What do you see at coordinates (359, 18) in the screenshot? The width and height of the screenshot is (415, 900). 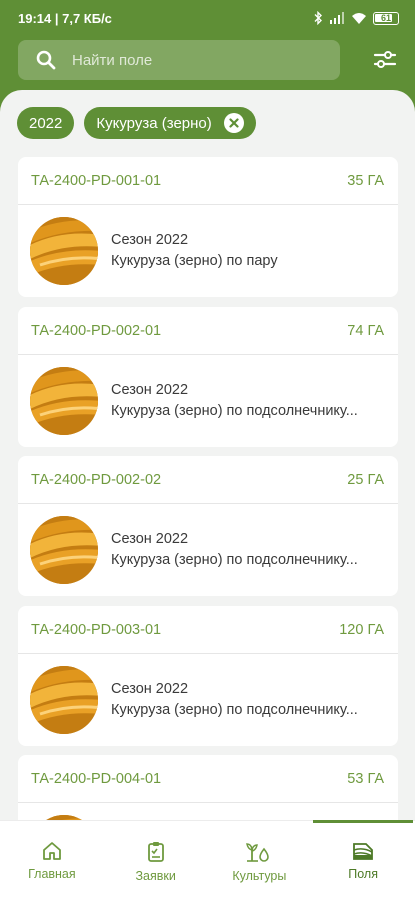 I see `wifi-icon` at bounding box center [359, 18].